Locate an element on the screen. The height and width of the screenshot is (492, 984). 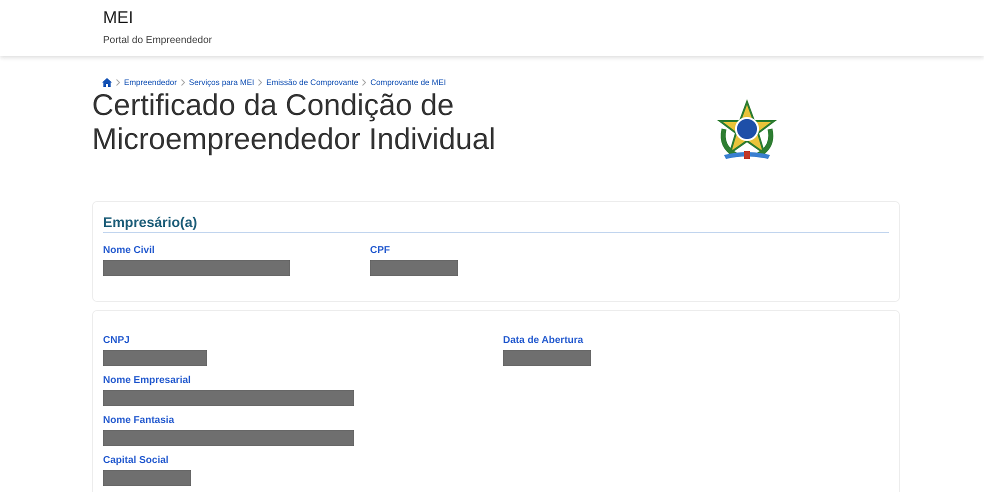
breadcrumb-link: Serviços para MEI is located at coordinates (221, 82).